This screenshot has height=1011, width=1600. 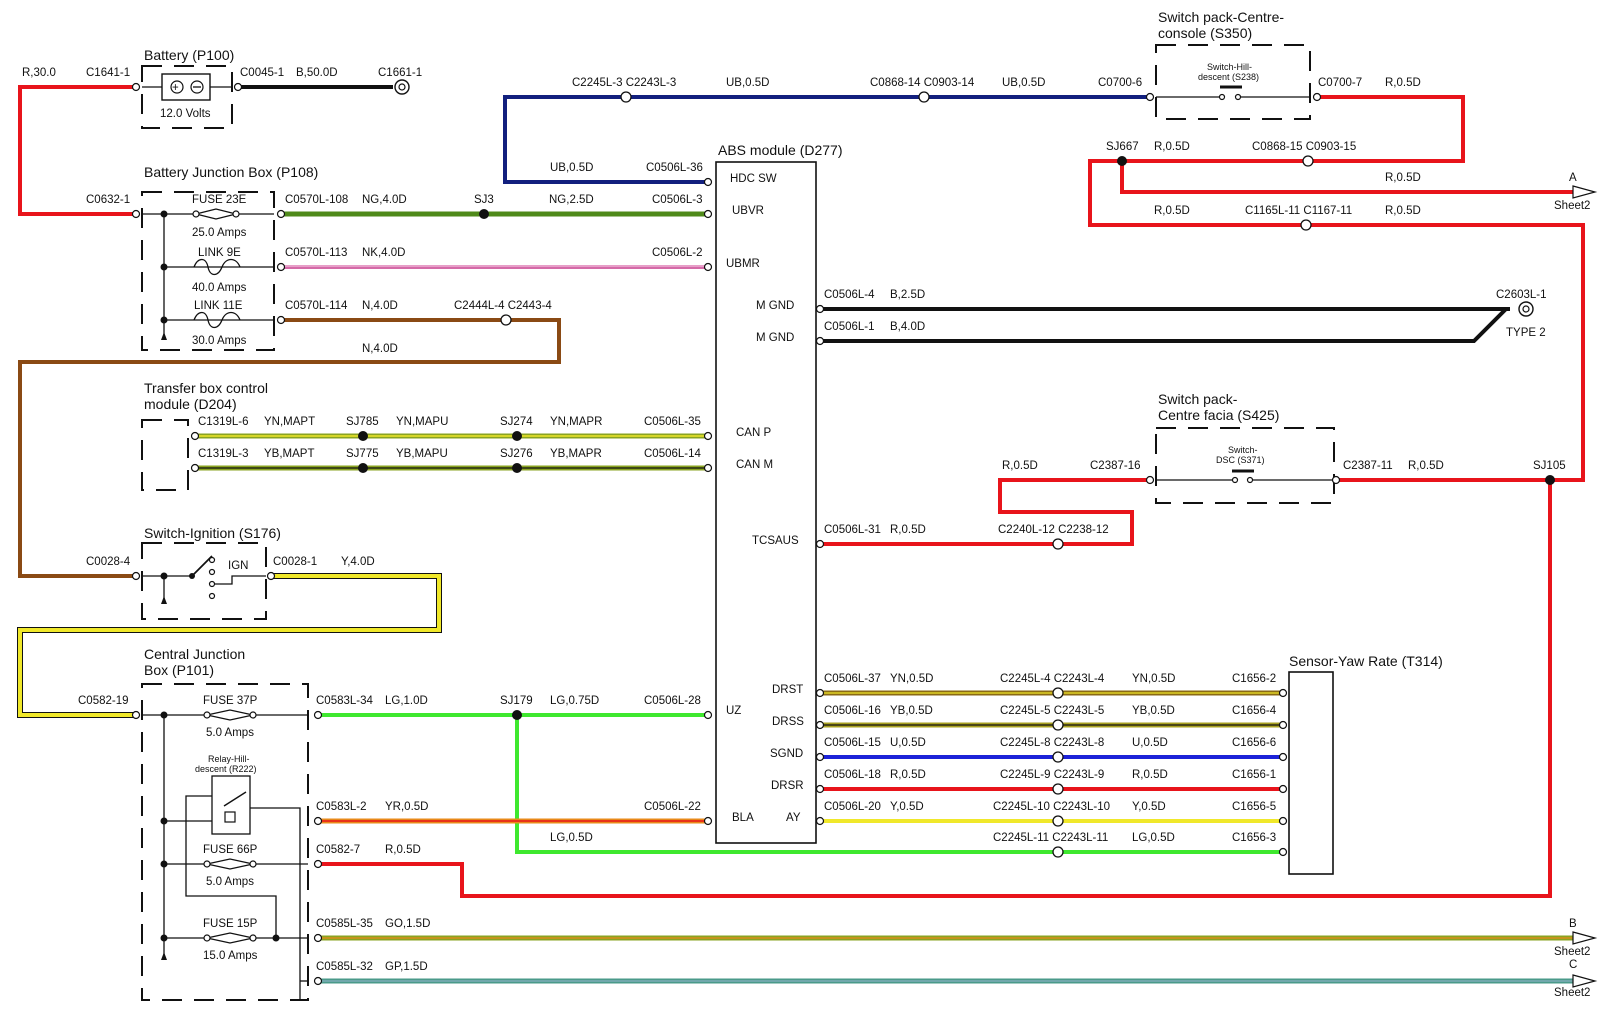 I want to click on fuse-15p-icon, so click(x=230, y=938).